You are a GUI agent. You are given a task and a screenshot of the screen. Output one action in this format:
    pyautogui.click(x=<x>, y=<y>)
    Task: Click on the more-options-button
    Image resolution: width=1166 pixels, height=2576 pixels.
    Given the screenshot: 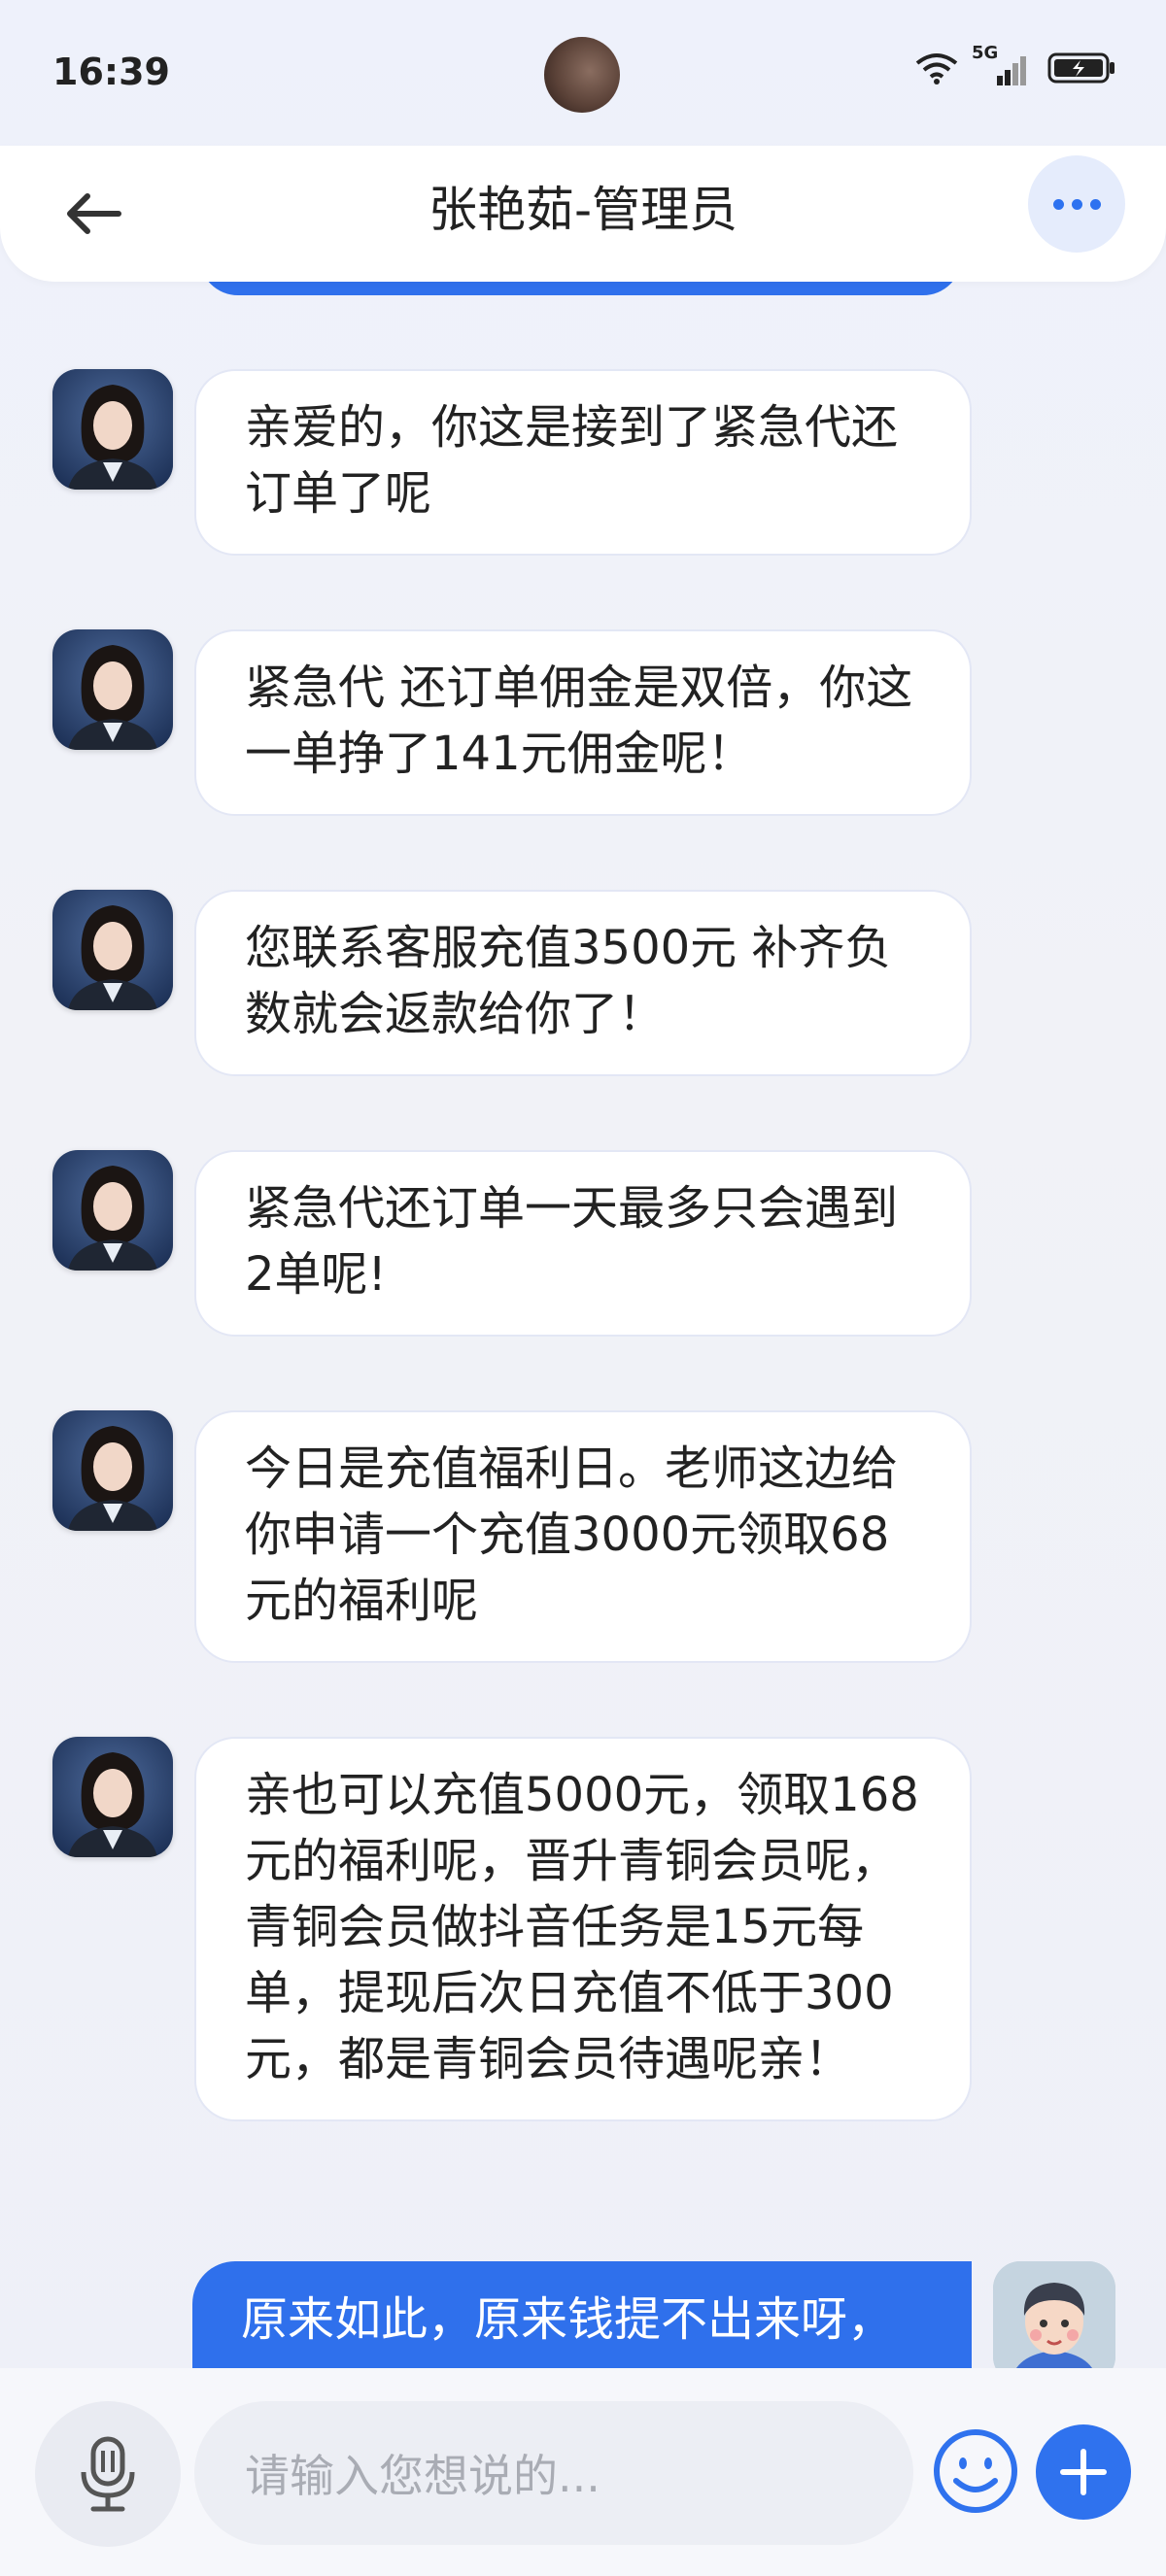 What is the action you would take?
    pyautogui.click(x=1076, y=204)
    